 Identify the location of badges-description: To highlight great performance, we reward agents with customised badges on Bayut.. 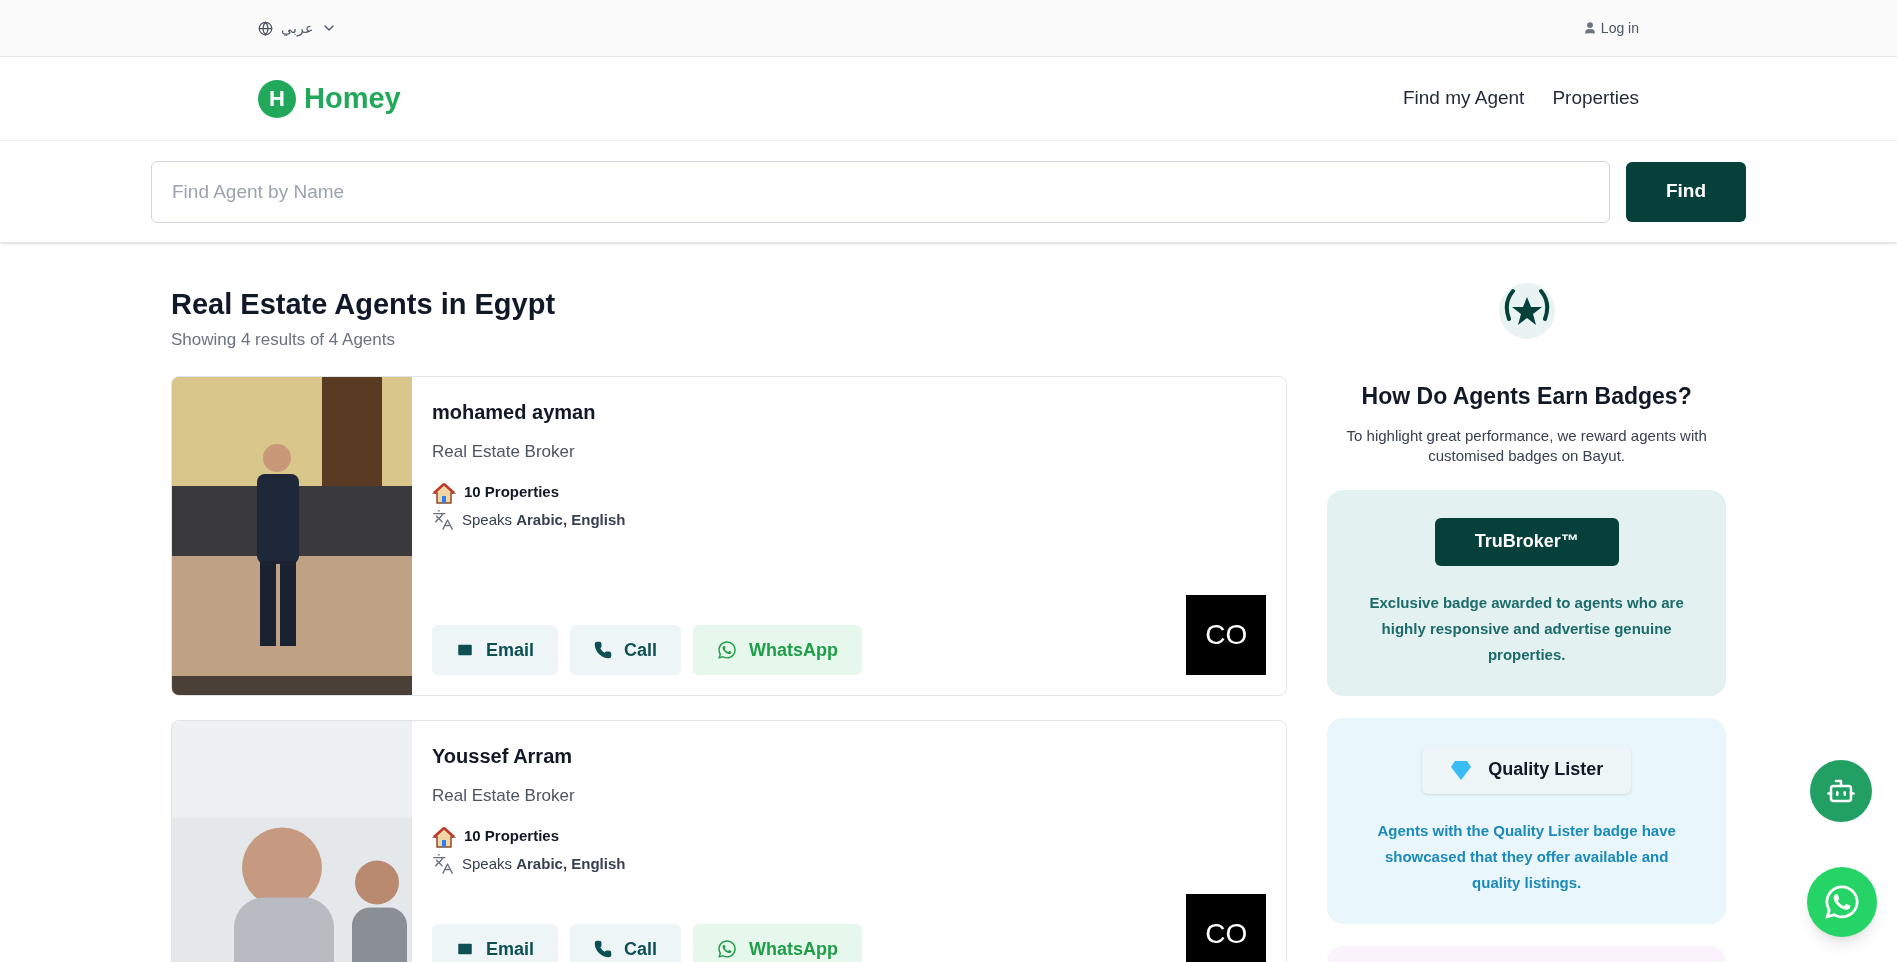
(1526, 445).